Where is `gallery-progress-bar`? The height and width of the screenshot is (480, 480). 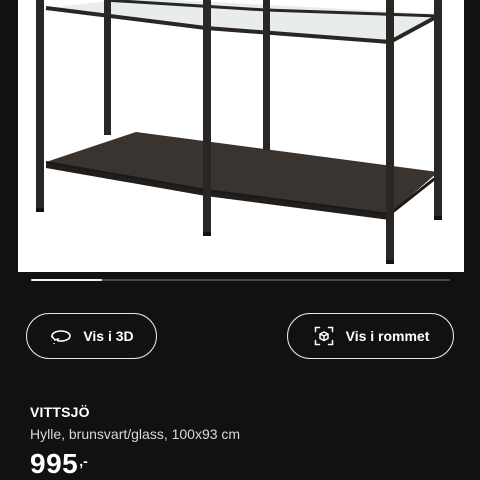 gallery-progress-bar is located at coordinates (240, 280).